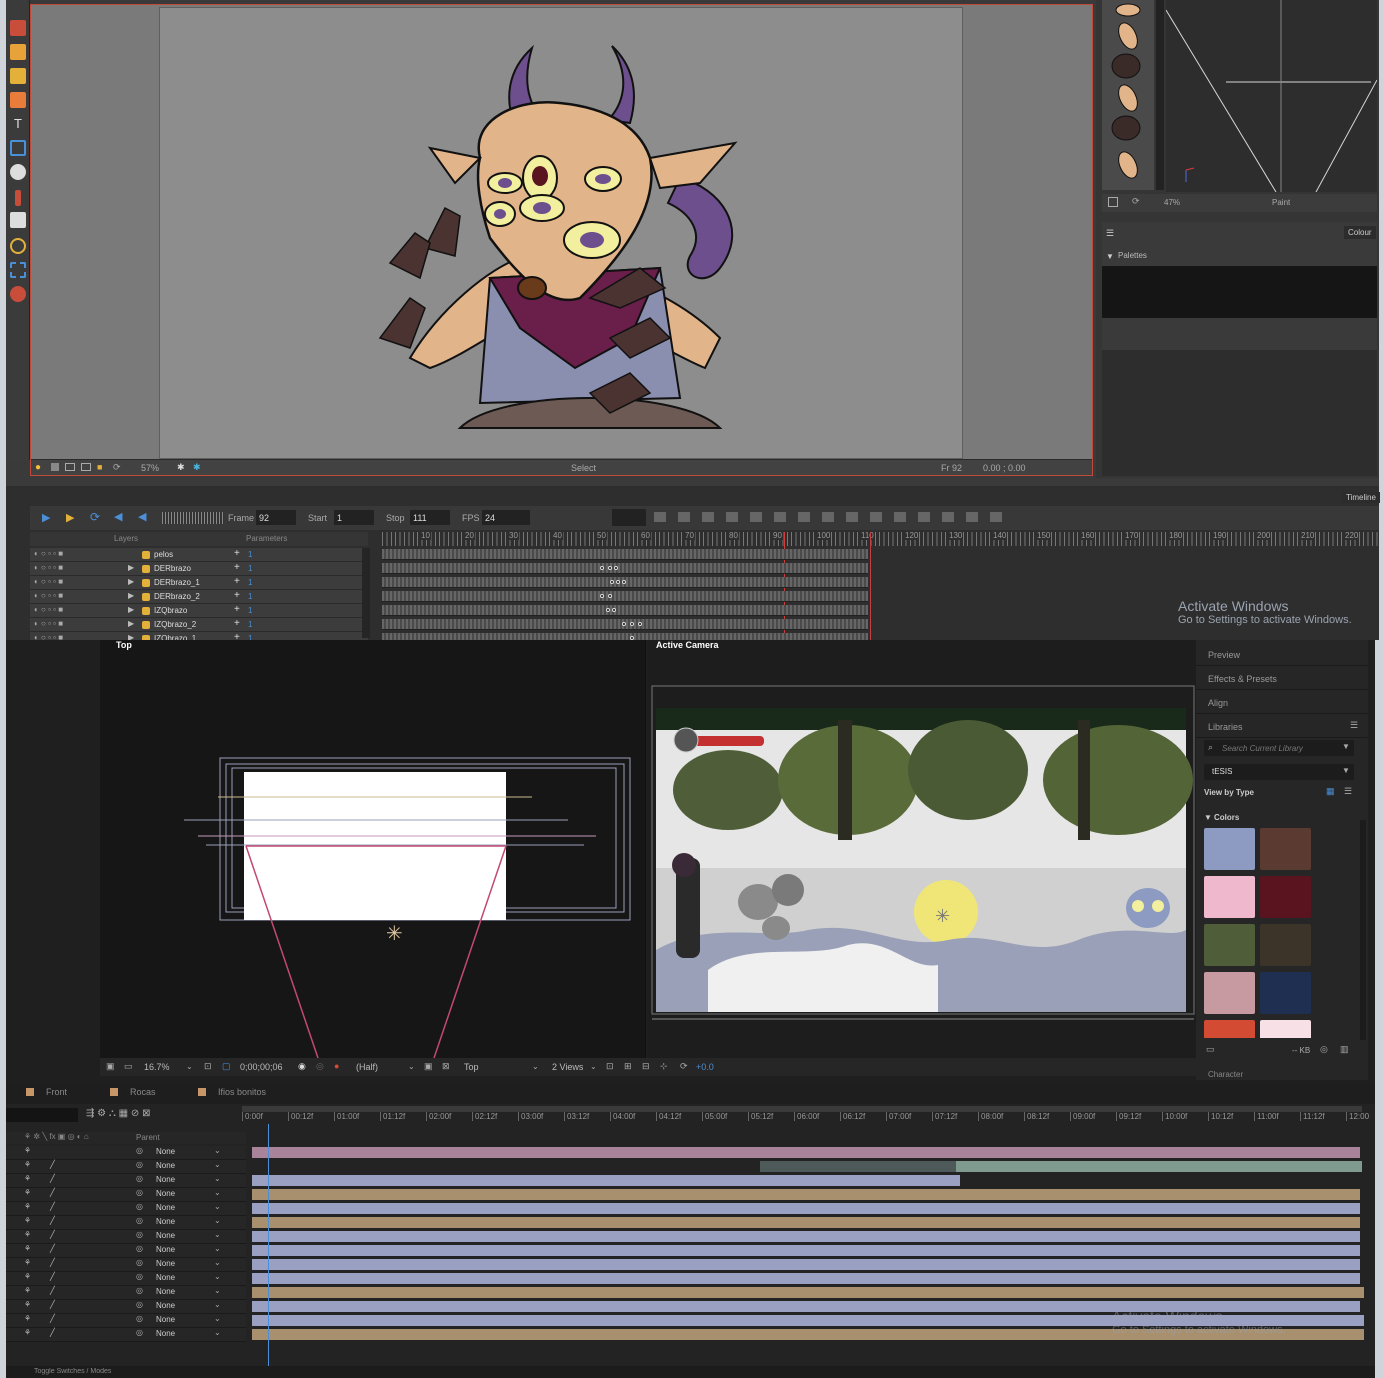 This screenshot has height=1378, width=1383. What do you see at coordinates (870, 586) in the screenshot?
I see `stop-marker` at bounding box center [870, 586].